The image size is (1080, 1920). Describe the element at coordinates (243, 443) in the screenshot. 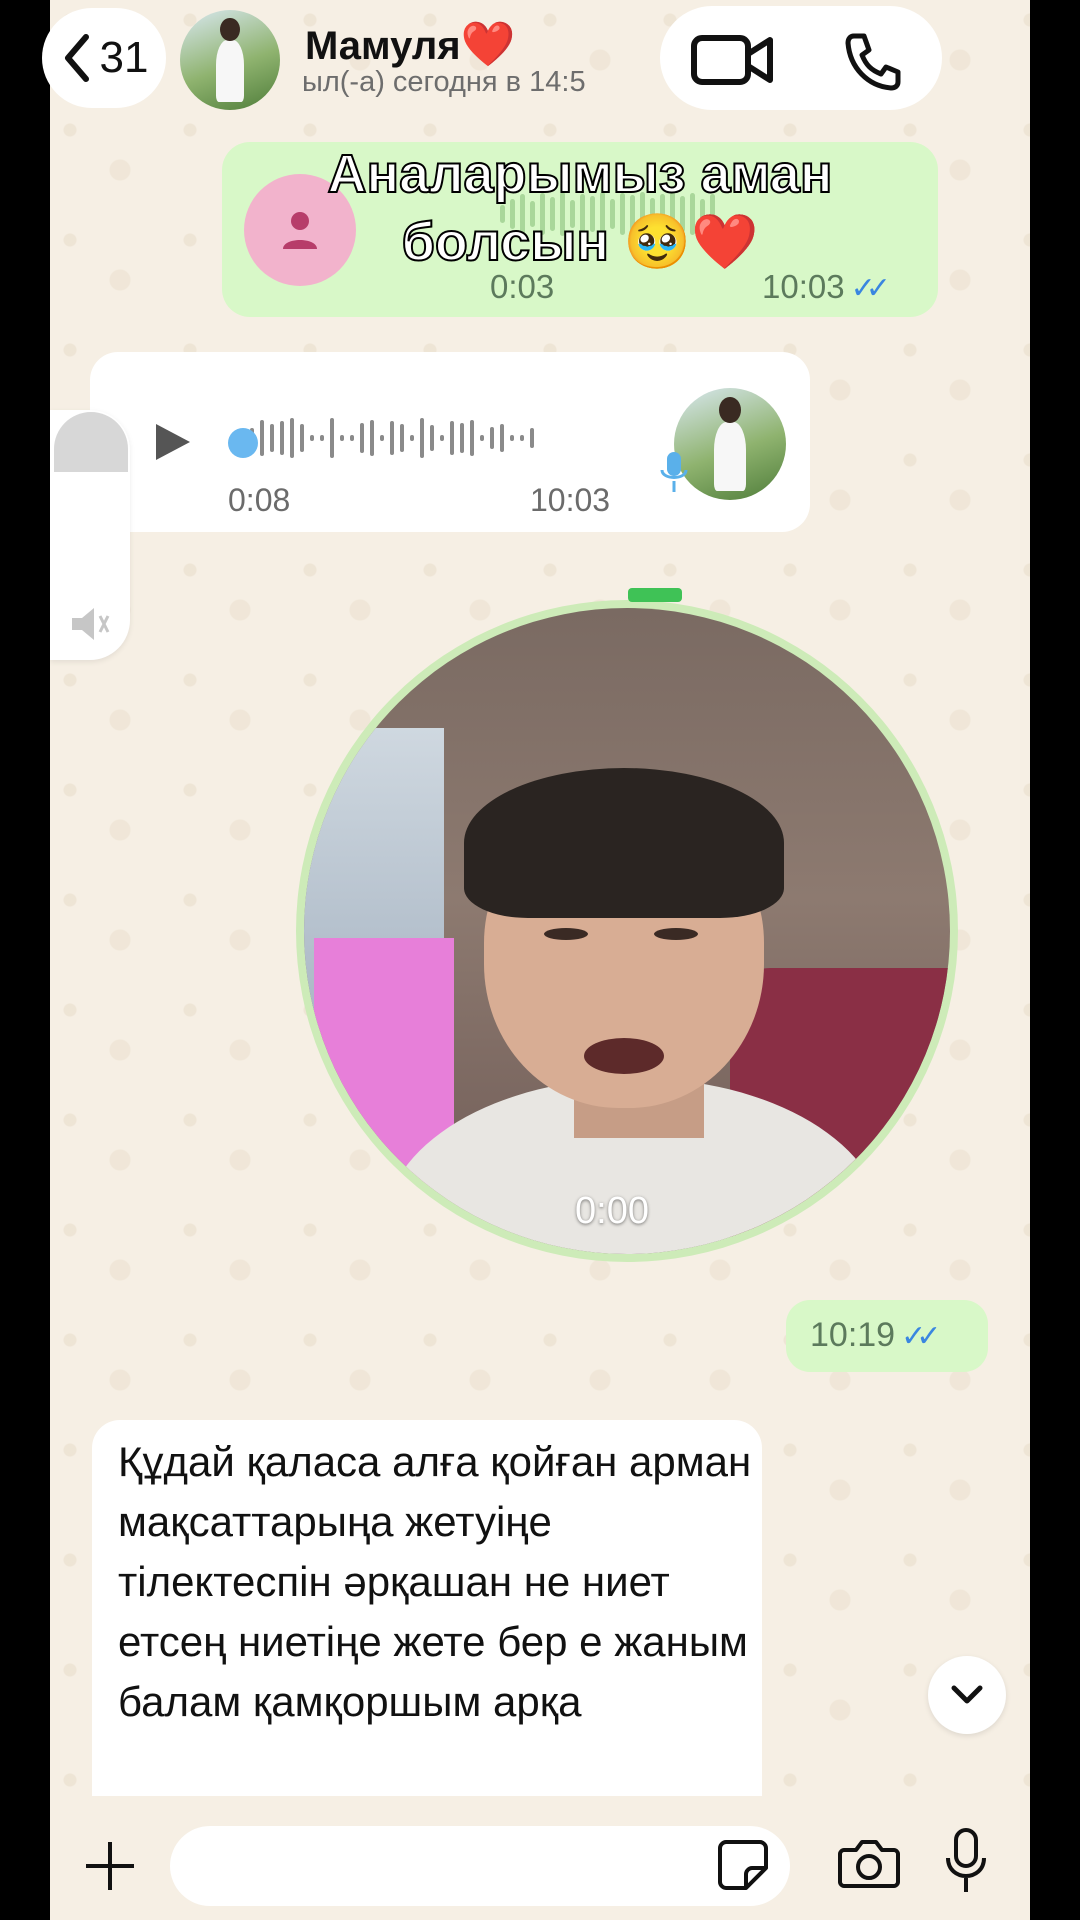

I see `voice-seek-handle` at that location.